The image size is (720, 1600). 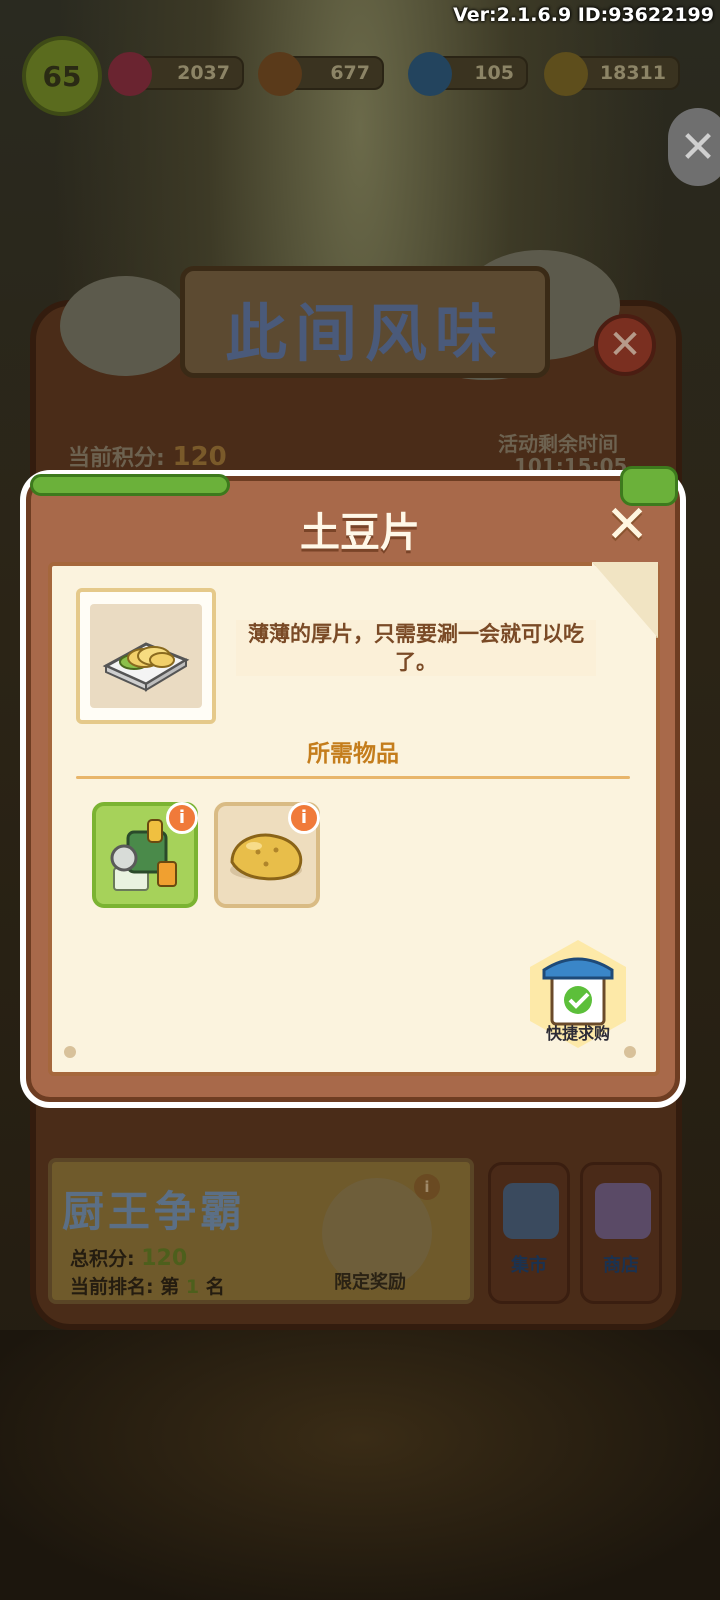 What do you see at coordinates (621, 1265) in the screenshot?
I see `shop-label: 商店` at bounding box center [621, 1265].